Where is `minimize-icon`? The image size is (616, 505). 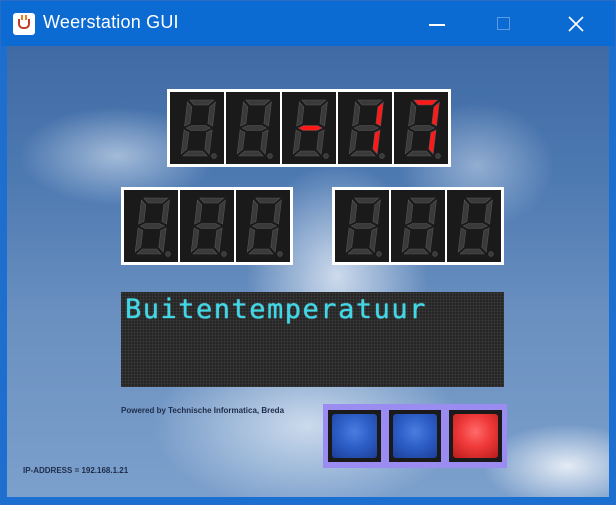
minimize-icon is located at coordinates (437, 24).